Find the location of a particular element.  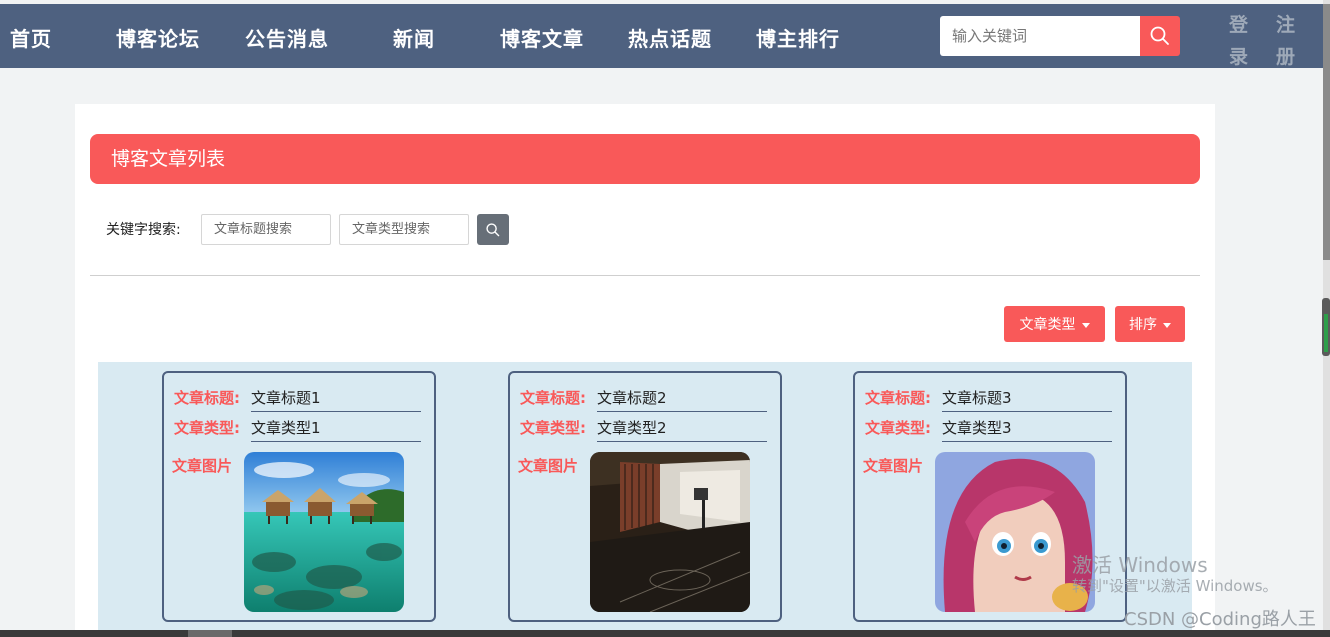

article-card: 文章标题: 文章标题2 文章类型: 文章类型2 文章图片 is located at coordinates (645, 496).